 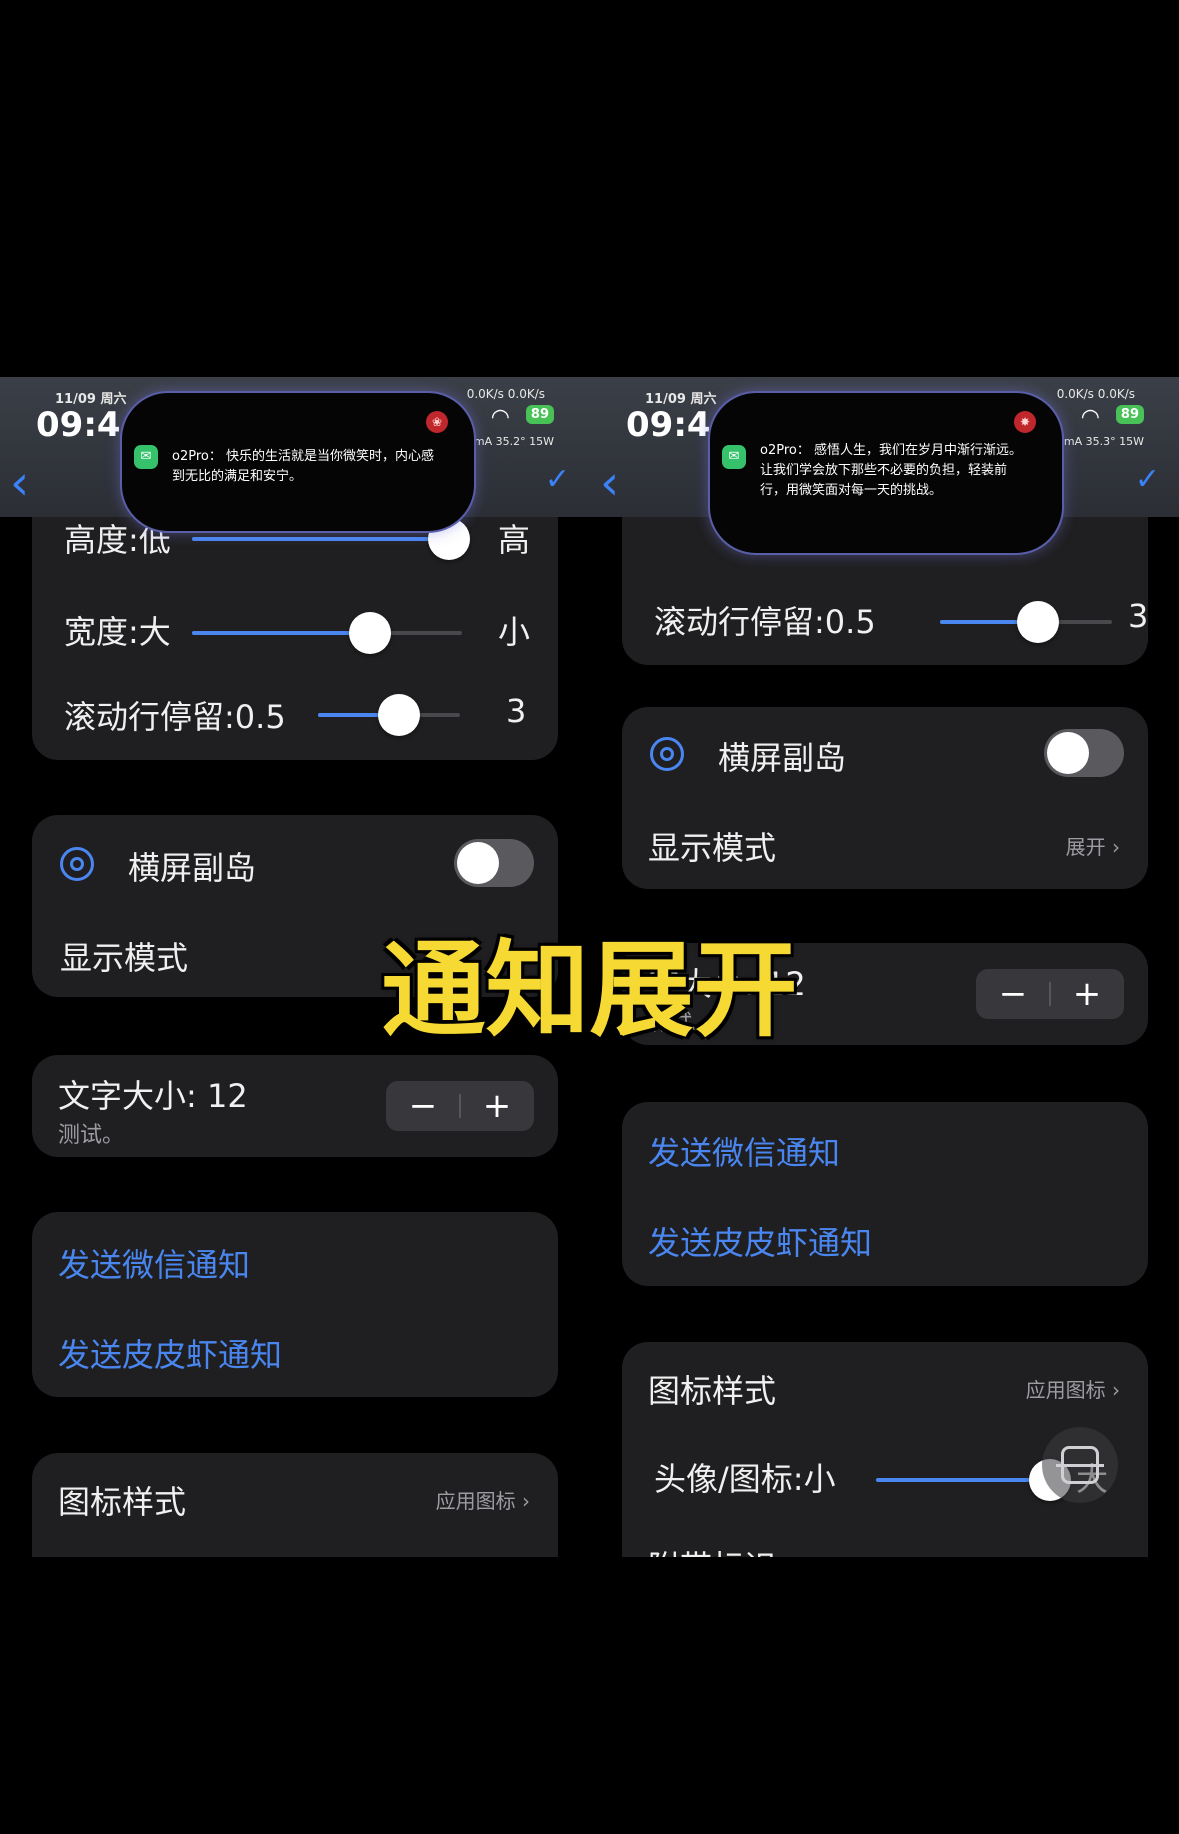 What do you see at coordinates (437, 422) in the screenshot?
I see `app-logo-icon: ❀` at bounding box center [437, 422].